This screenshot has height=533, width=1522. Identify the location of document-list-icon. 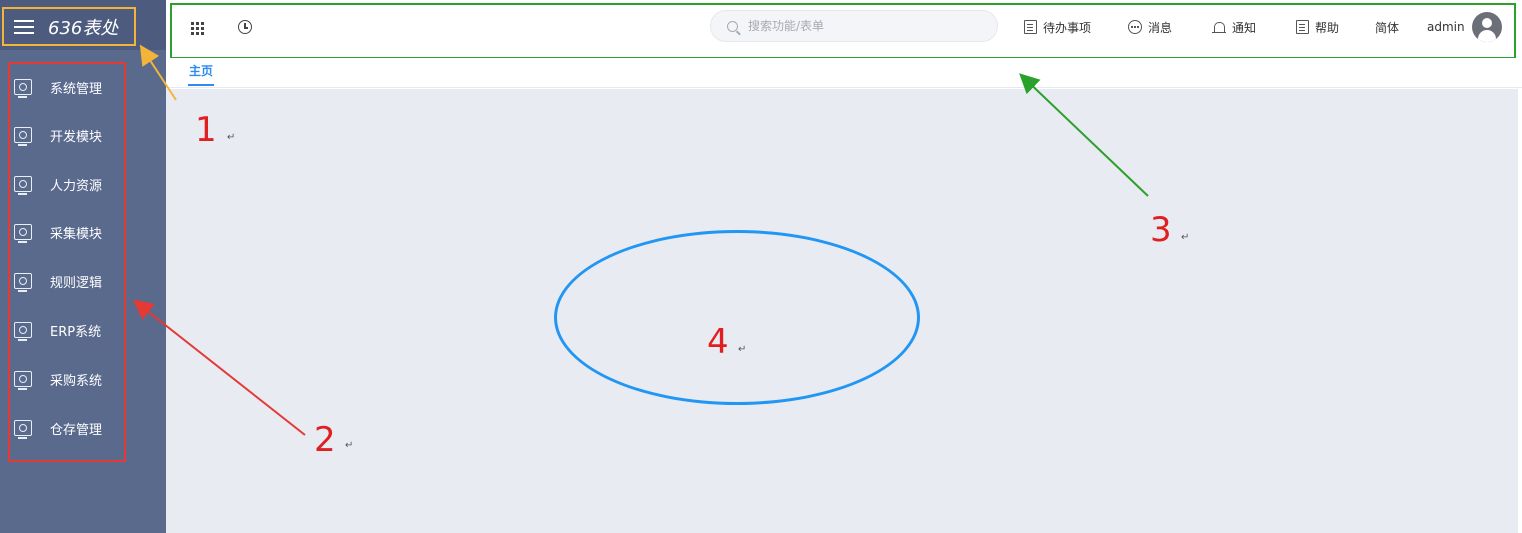
(1030, 27).